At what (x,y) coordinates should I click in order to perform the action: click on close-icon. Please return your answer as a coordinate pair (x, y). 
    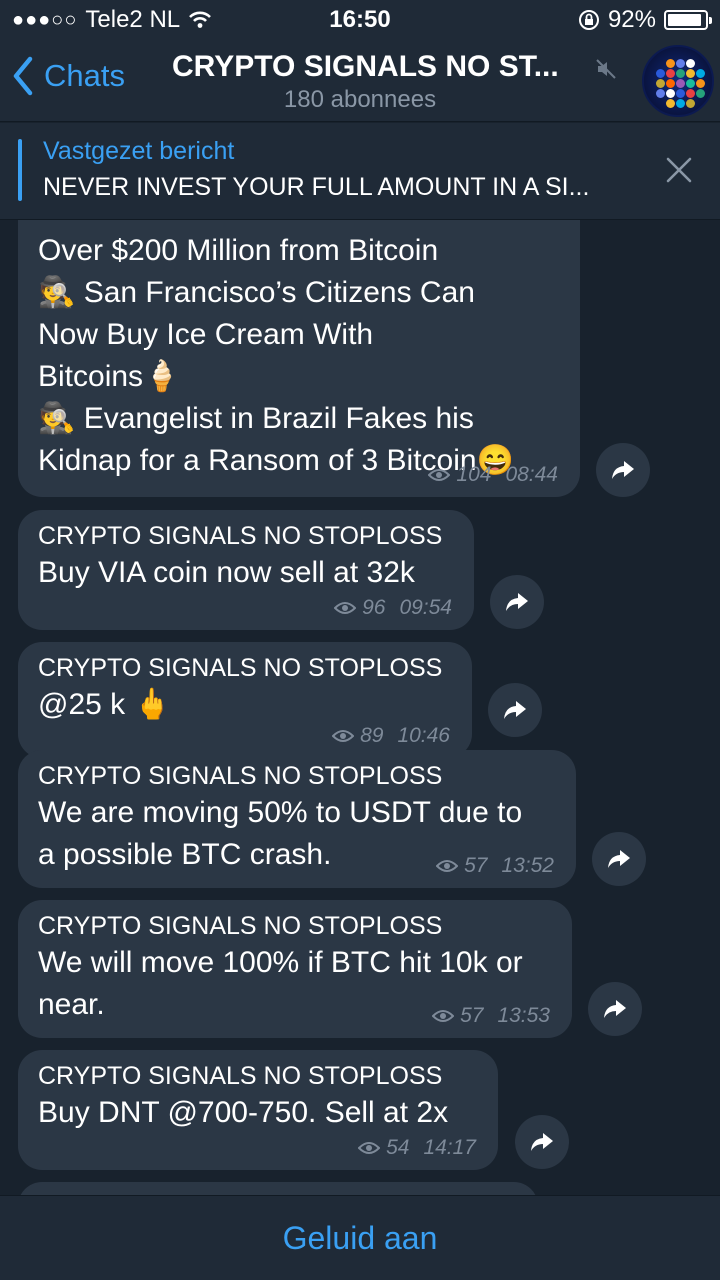
    Looking at the image, I should click on (679, 170).